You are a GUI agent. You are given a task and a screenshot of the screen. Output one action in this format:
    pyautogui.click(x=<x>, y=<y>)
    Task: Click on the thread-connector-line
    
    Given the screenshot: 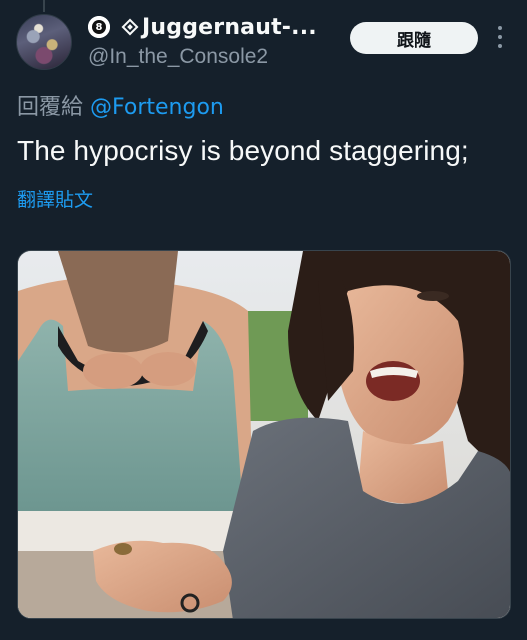 What is the action you would take?
    pyautogui.click(x=44, y=6)
    